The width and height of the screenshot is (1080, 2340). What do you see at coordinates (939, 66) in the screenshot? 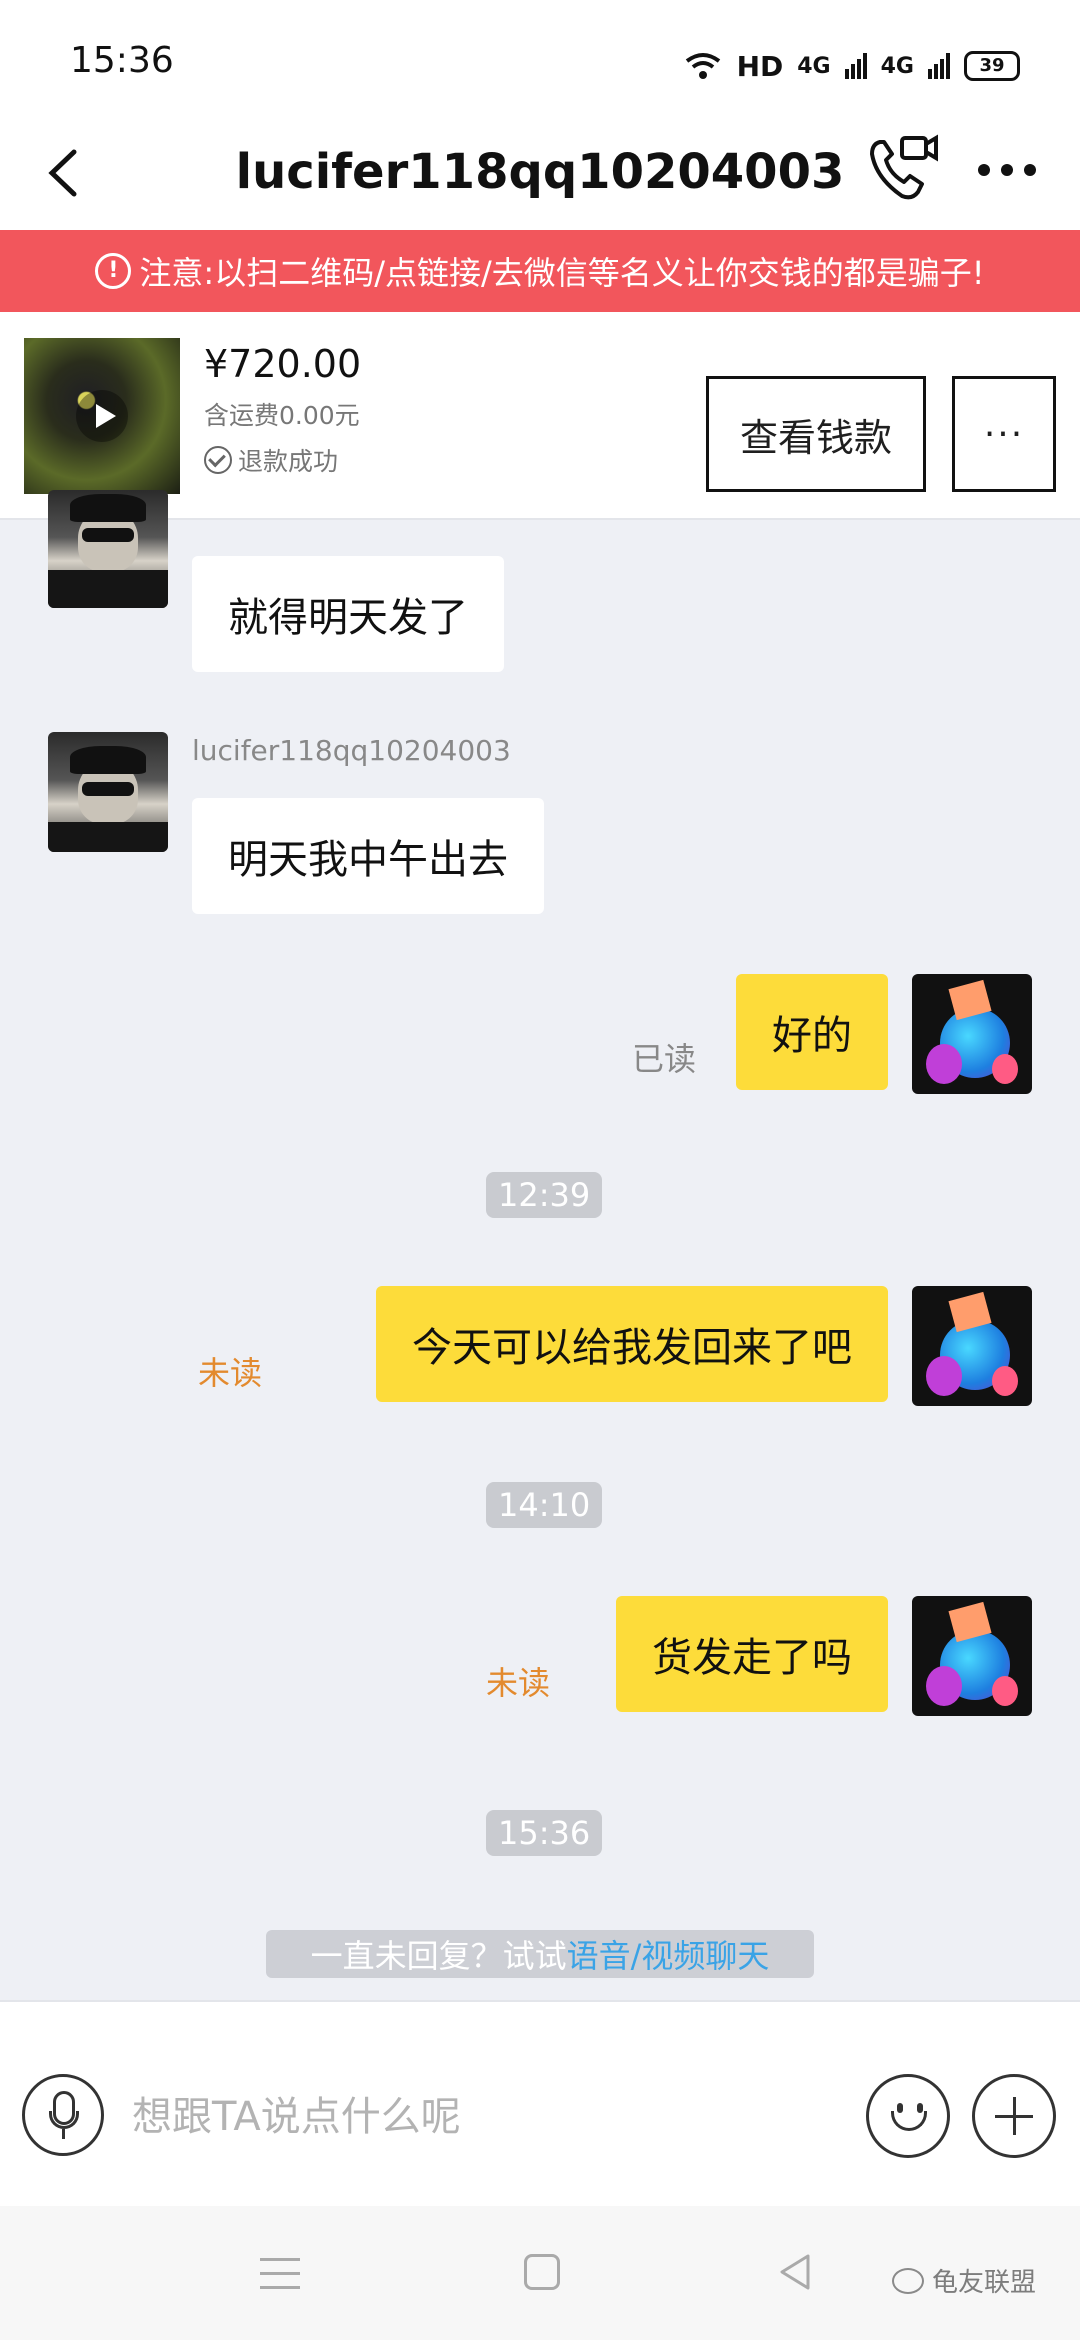
I see `signal-2-icon` at bounding box center [939, 66].